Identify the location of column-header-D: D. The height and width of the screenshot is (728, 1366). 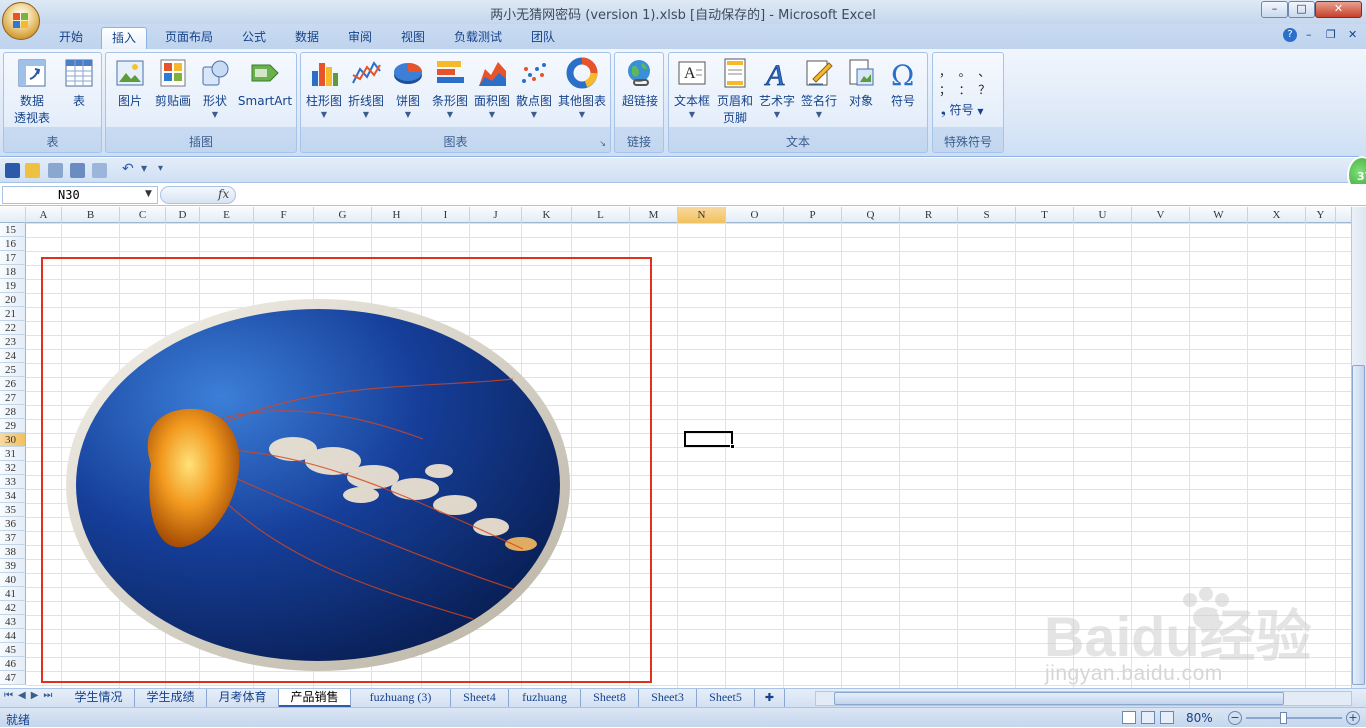
(183, 215).